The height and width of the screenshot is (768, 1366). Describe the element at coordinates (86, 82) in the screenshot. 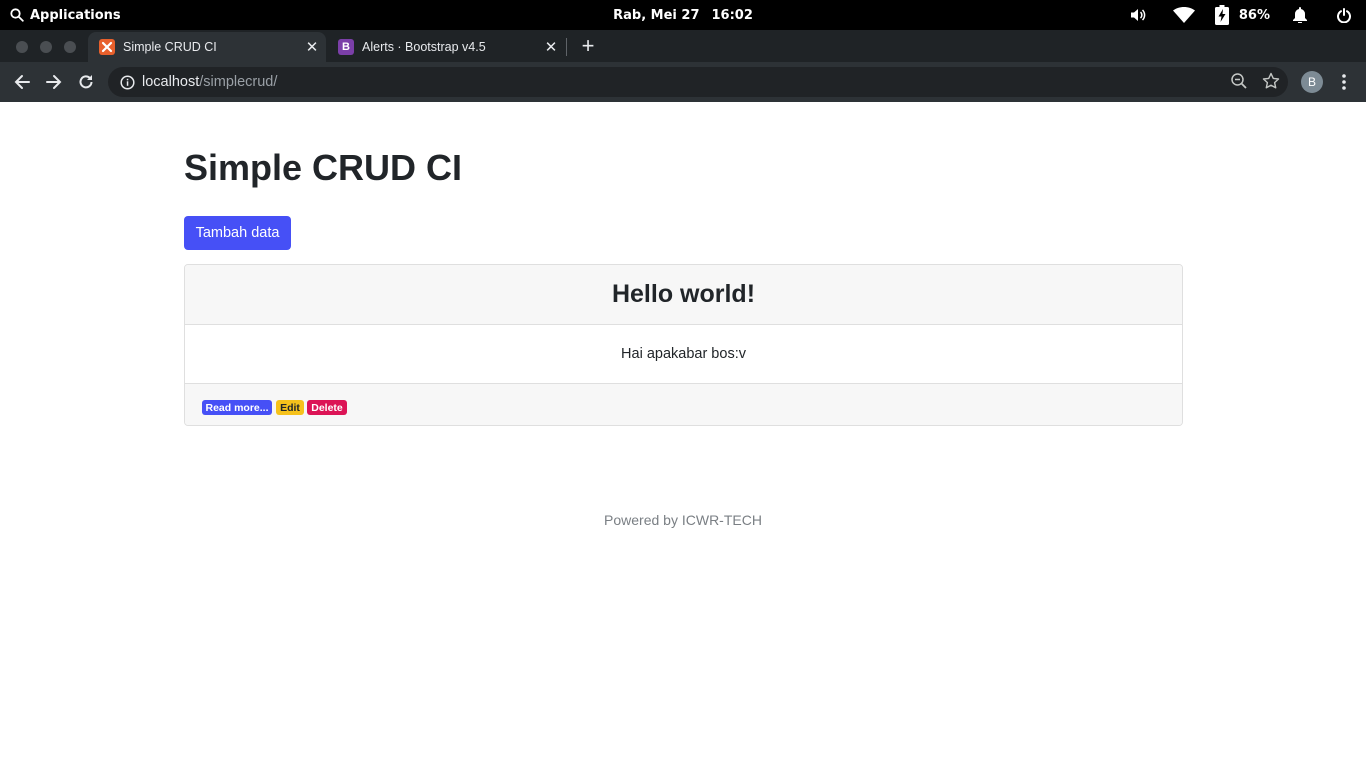

I see `reload-icon` at that location.